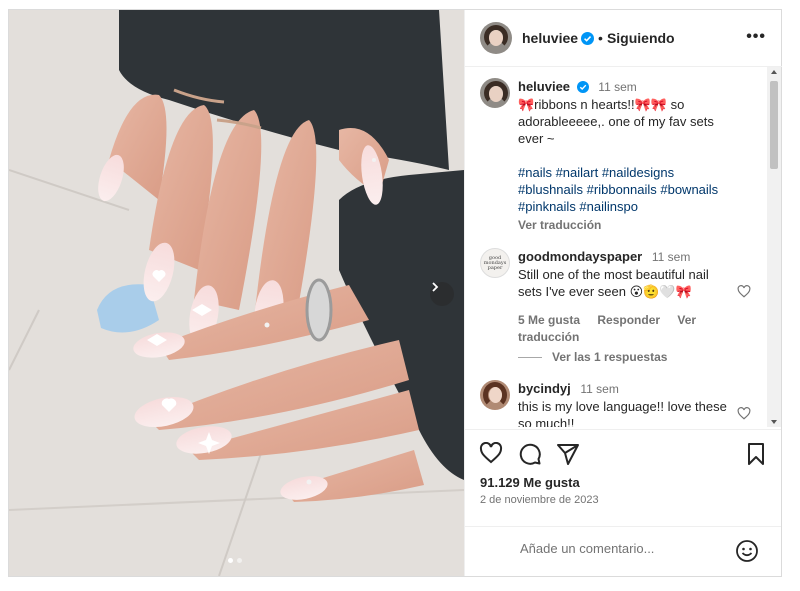 This screenshot has width=800, height=591. Describe the element at coordinates (549, 320) in the screenshot. I see `comment-likes: 5 Me gusta` at that location.